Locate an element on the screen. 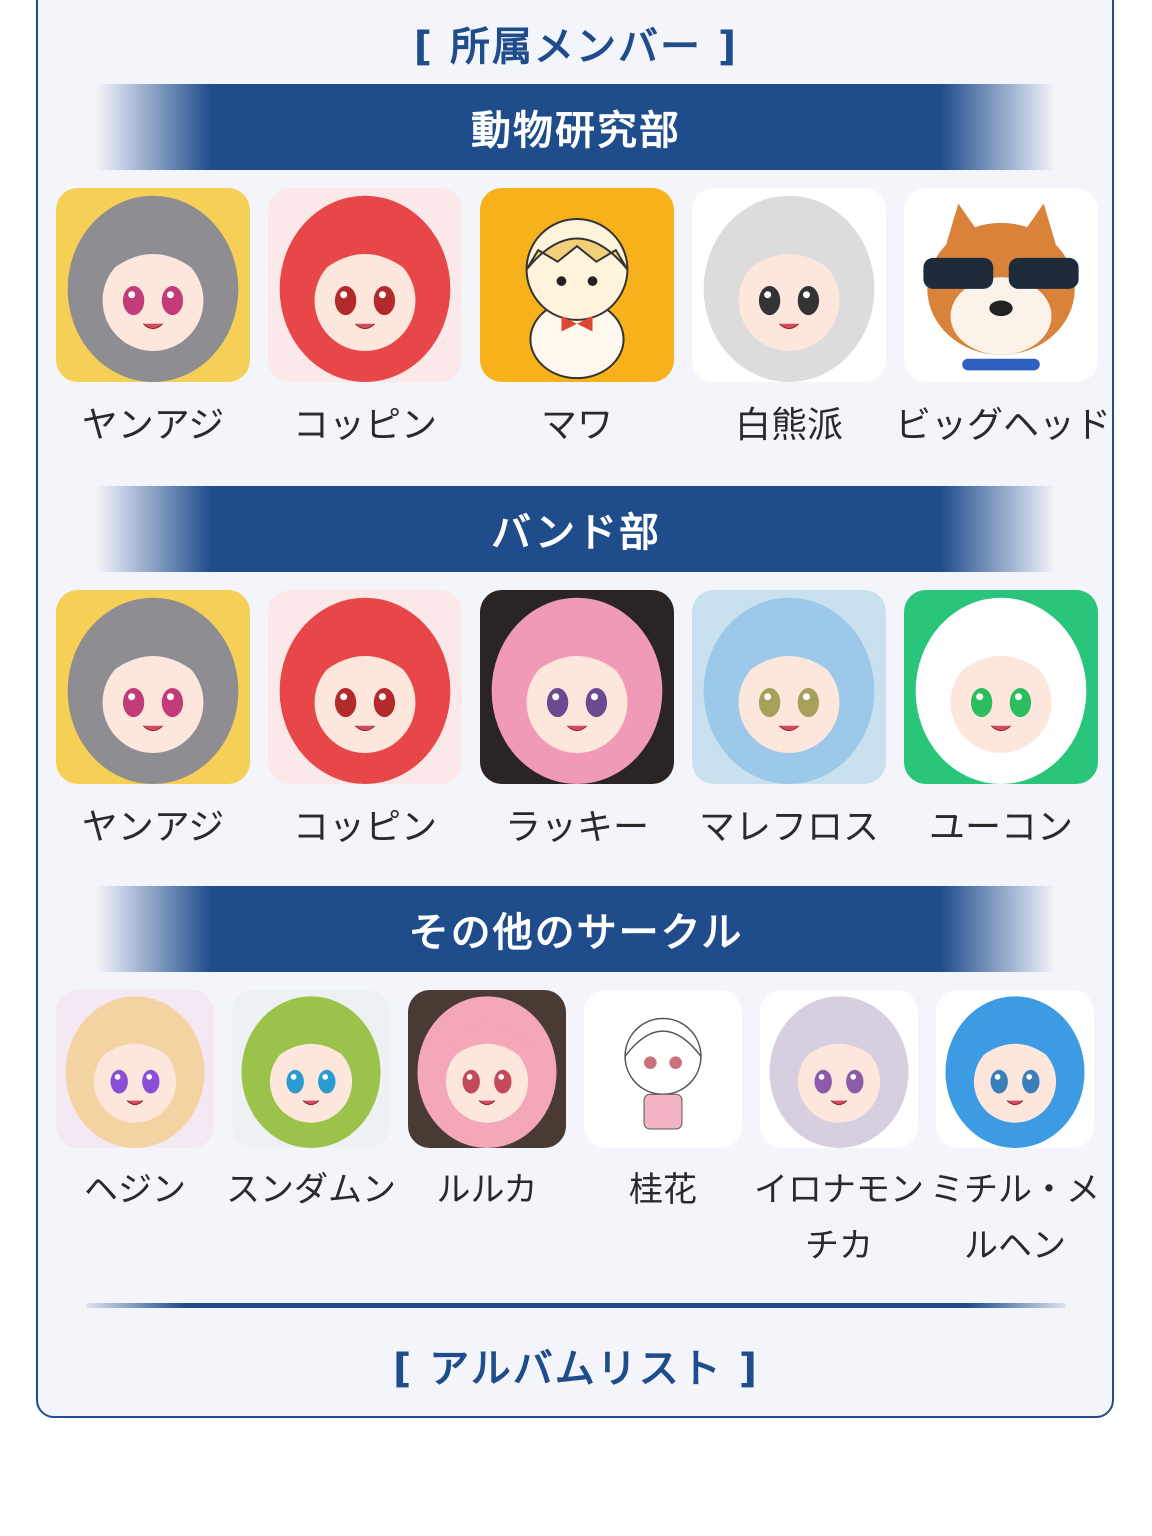 This screenshot has width=1152, height=1536. album-list-heading: [ アルバムリスト ] is located at coordinates (576, 1365).